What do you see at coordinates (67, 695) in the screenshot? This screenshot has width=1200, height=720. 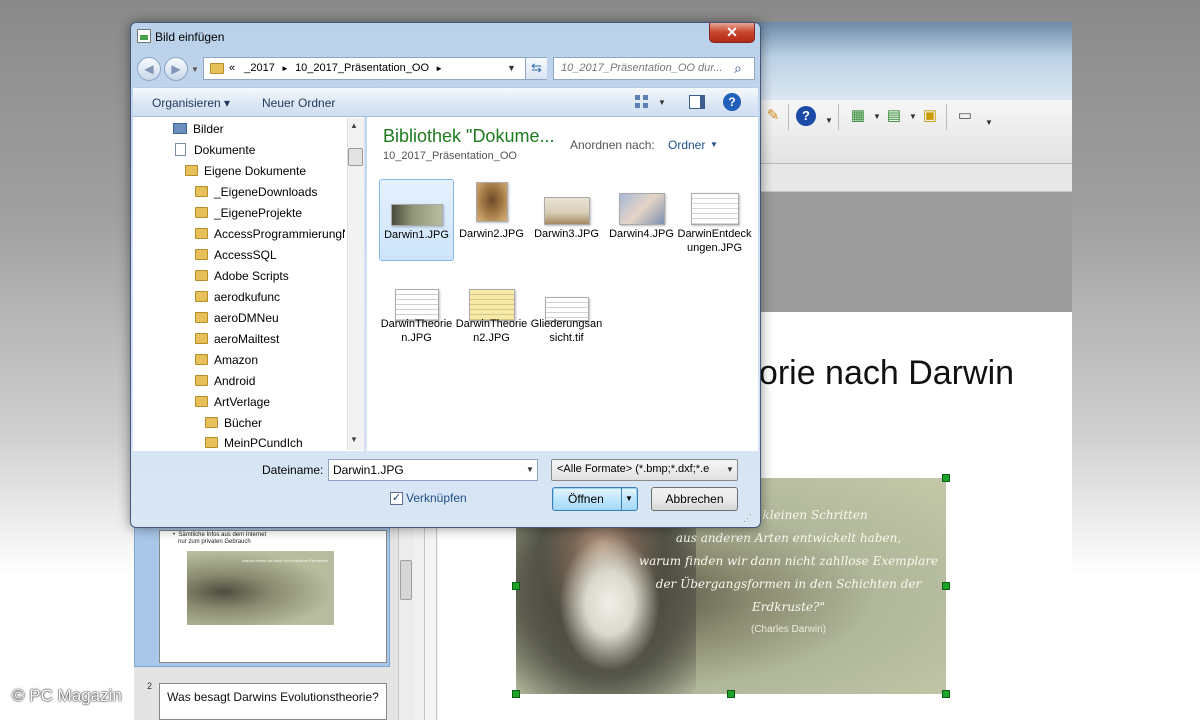 I see `watermark: © PC Magazin` at bounding box center [67, 695].